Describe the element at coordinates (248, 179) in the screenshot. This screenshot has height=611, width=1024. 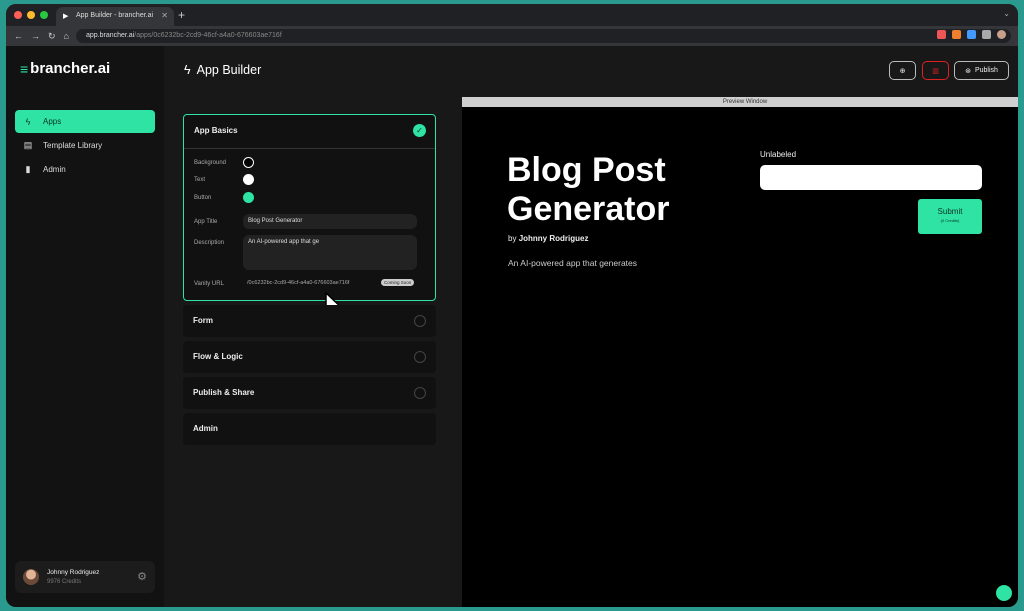
I see `text-color-swatch` at that location.